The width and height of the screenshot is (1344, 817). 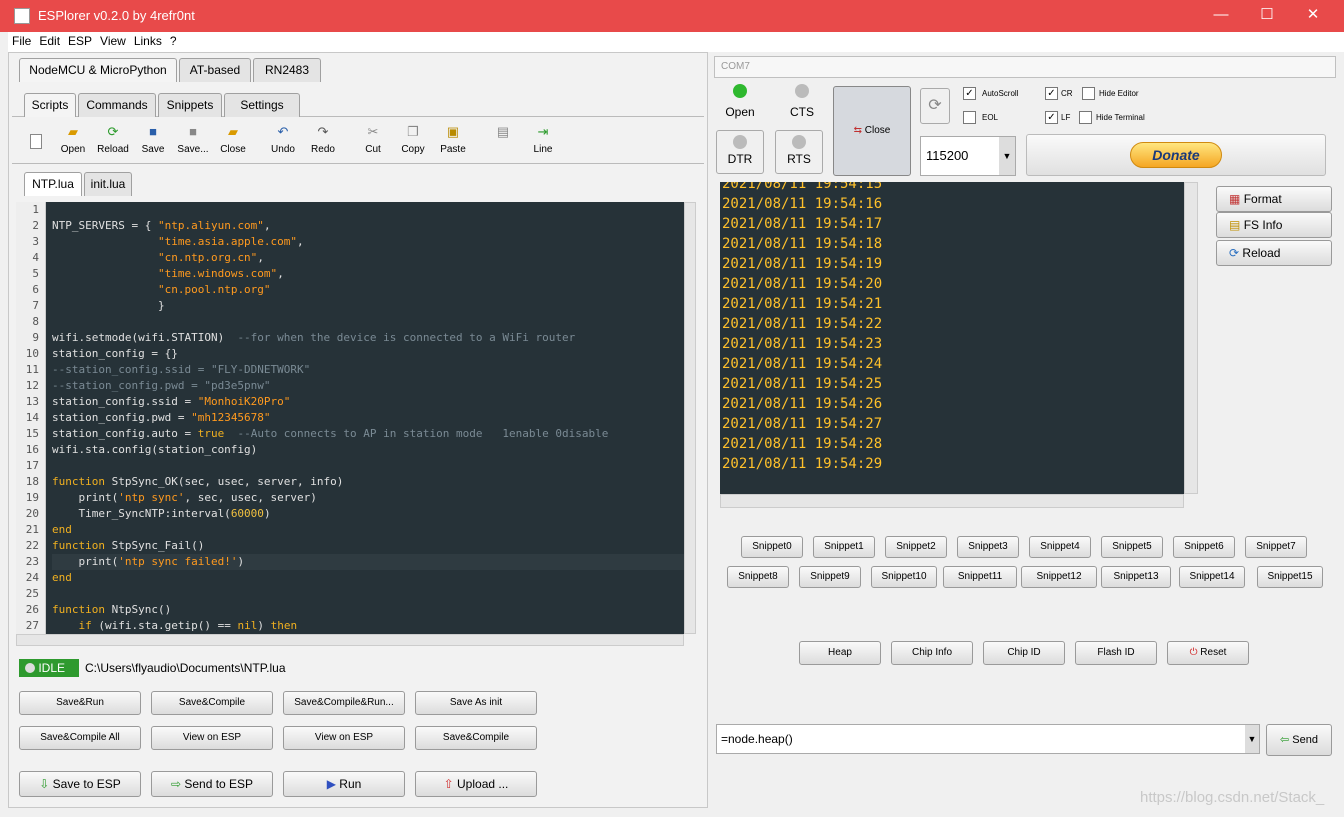 What do you see at coordinates (153, 143) in the screenshot?
I see `save-button: ■ Save` at bounding box center [153, 143].